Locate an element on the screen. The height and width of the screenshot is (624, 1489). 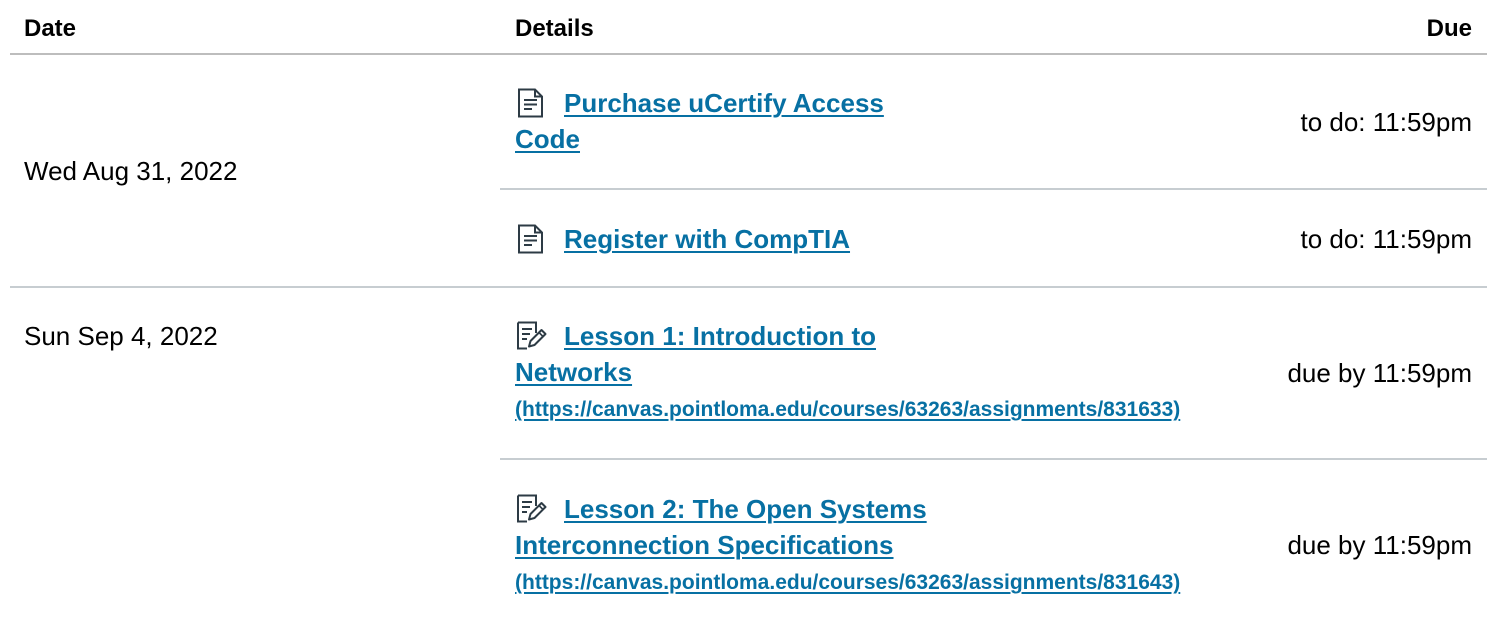
row-date: Sun Sep 4, 2022 is located at coordinates (121, 336).